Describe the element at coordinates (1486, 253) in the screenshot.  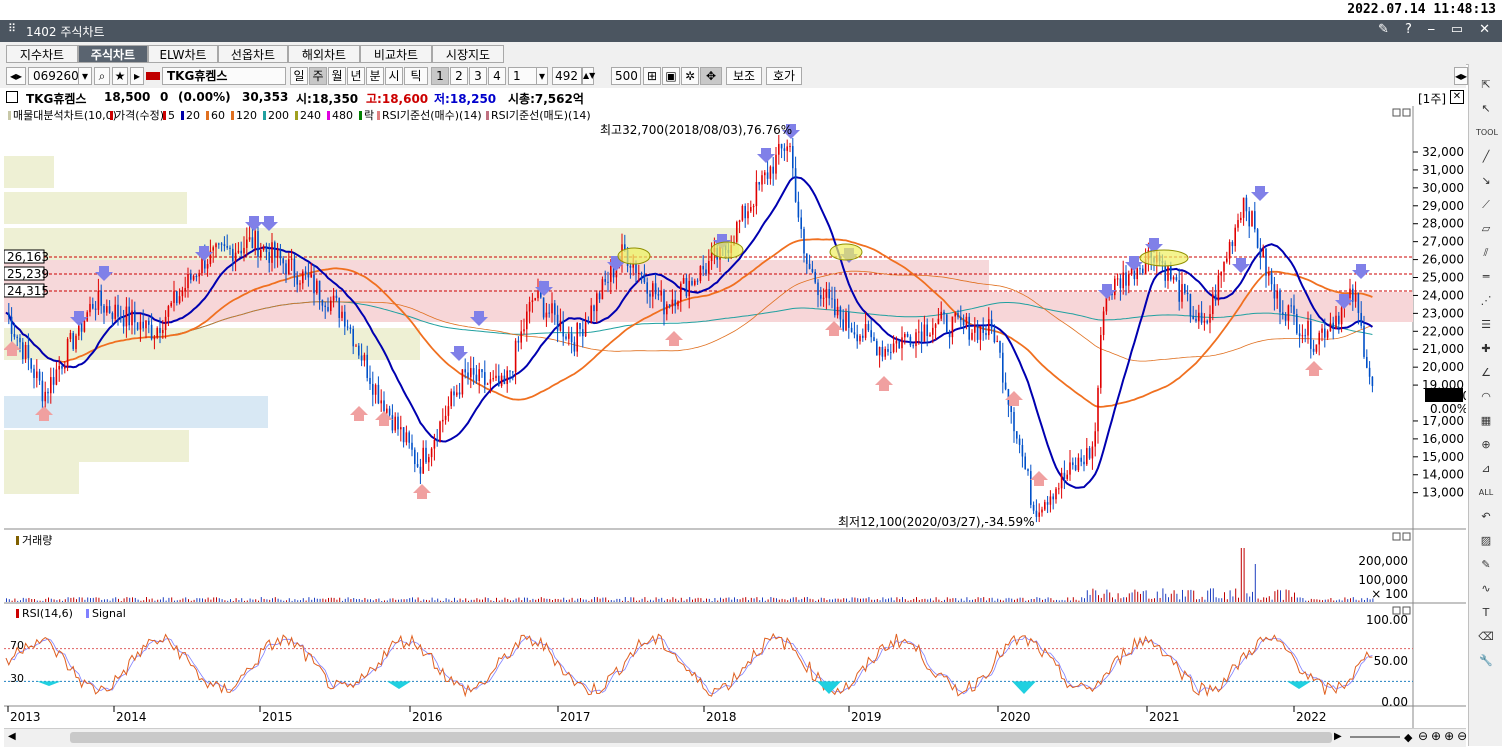
I see `tool-parallel-icon: ⫽` at that location.